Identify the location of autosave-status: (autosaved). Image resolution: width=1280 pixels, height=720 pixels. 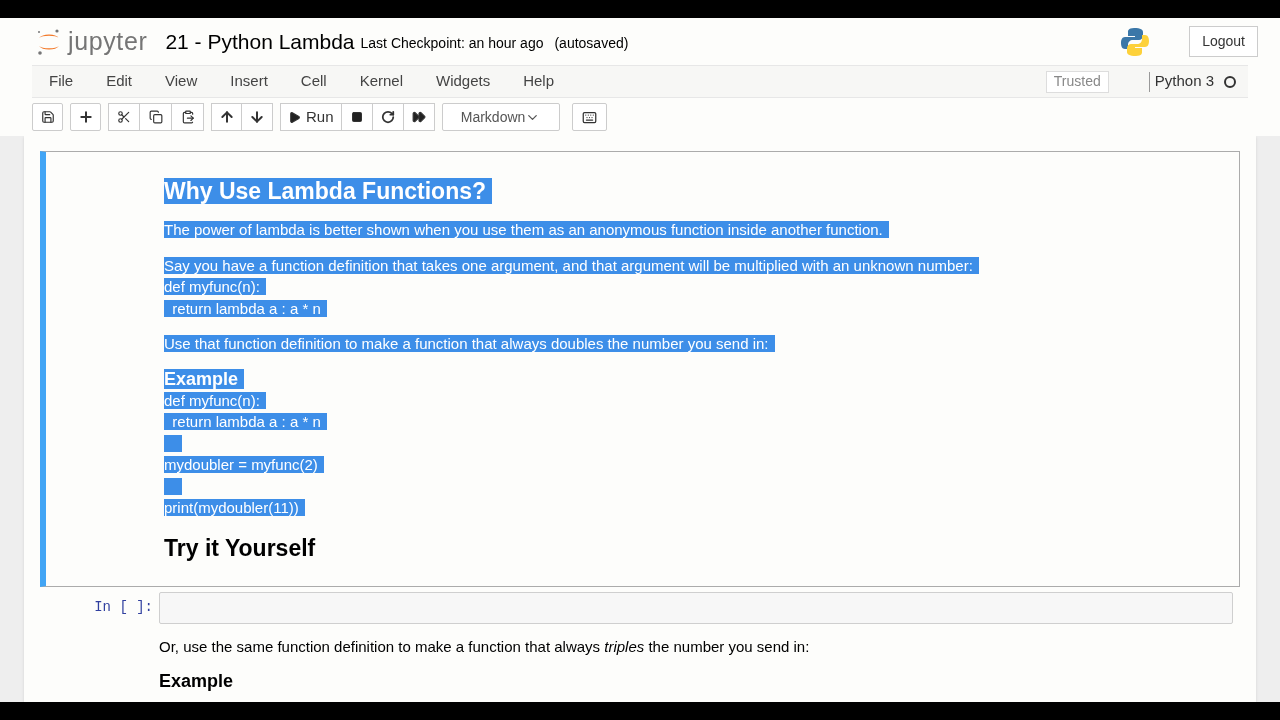
(591, 43).